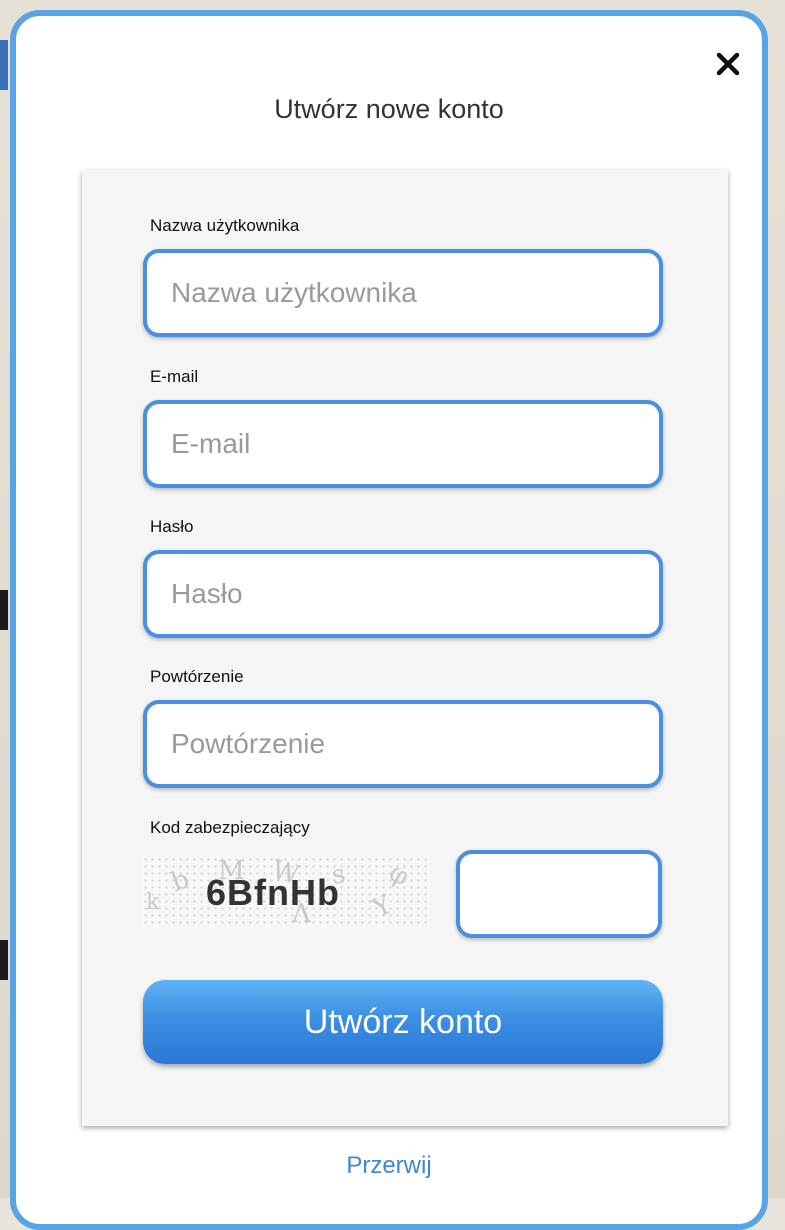 Image resolution: width=785 pixels, height=1230 pixels. I want to click on captcha-image: k b M W s φ Y V 6BfnHb, so click(286, 892).